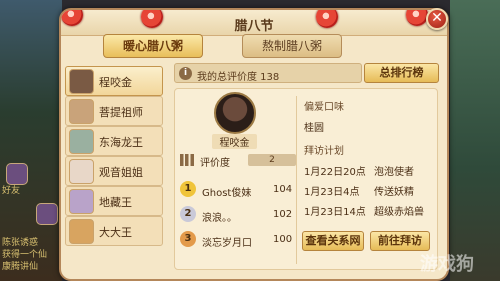 The image size is (500, 281). Describe the element at coordinates (335, 172) in the screenshot. I see `visit-plan-date: 1月22日20点` at that location.